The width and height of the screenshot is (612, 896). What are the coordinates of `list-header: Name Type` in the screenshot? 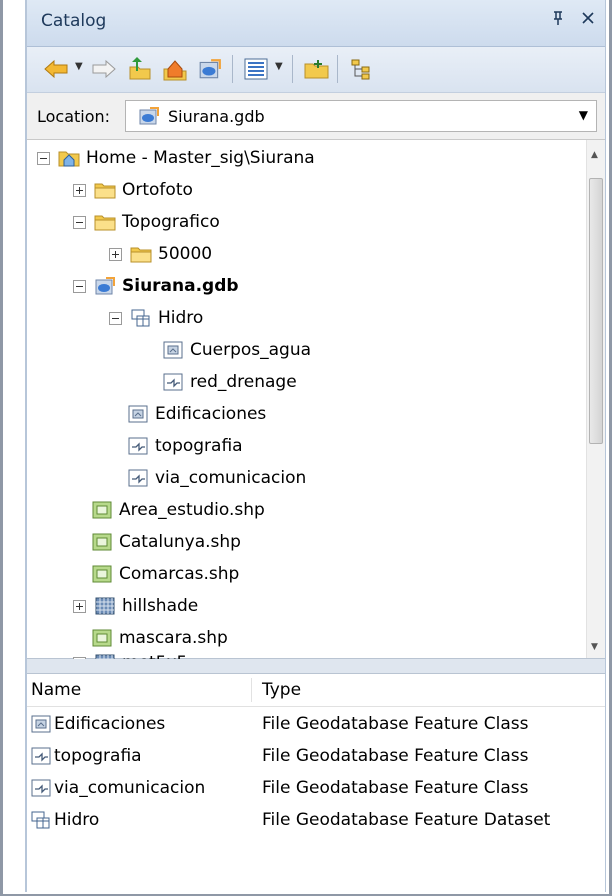 It's located at (316, 690).